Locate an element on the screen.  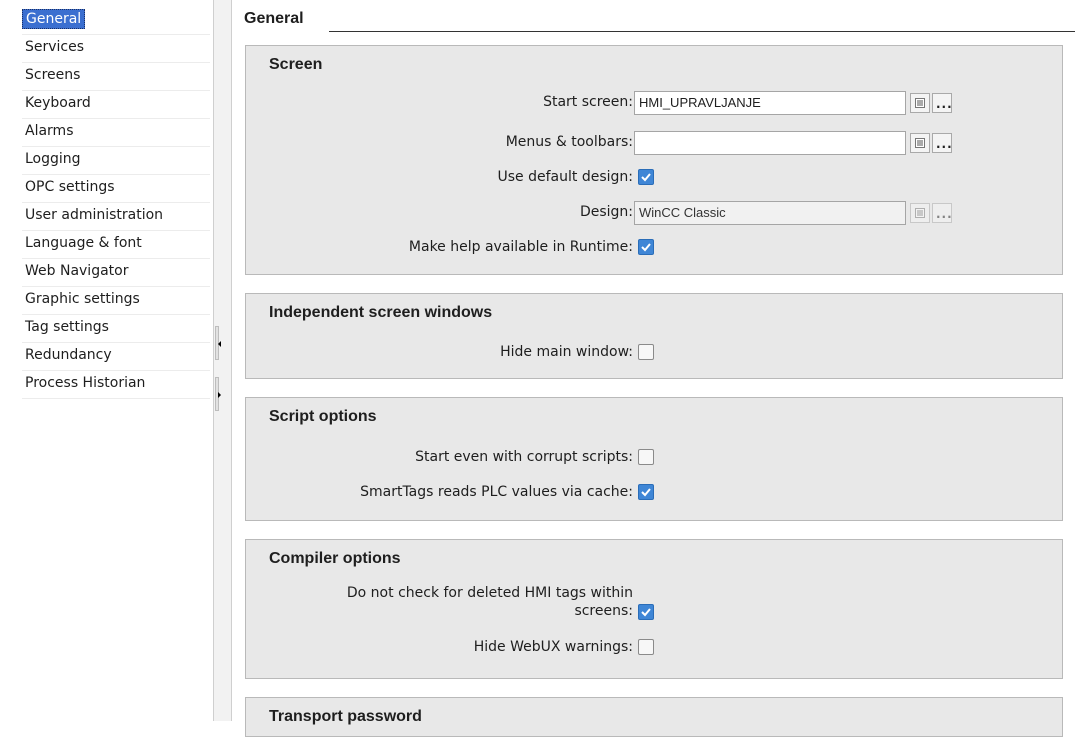
sidebar-item-services: Services is located at coordinates (116, 49).